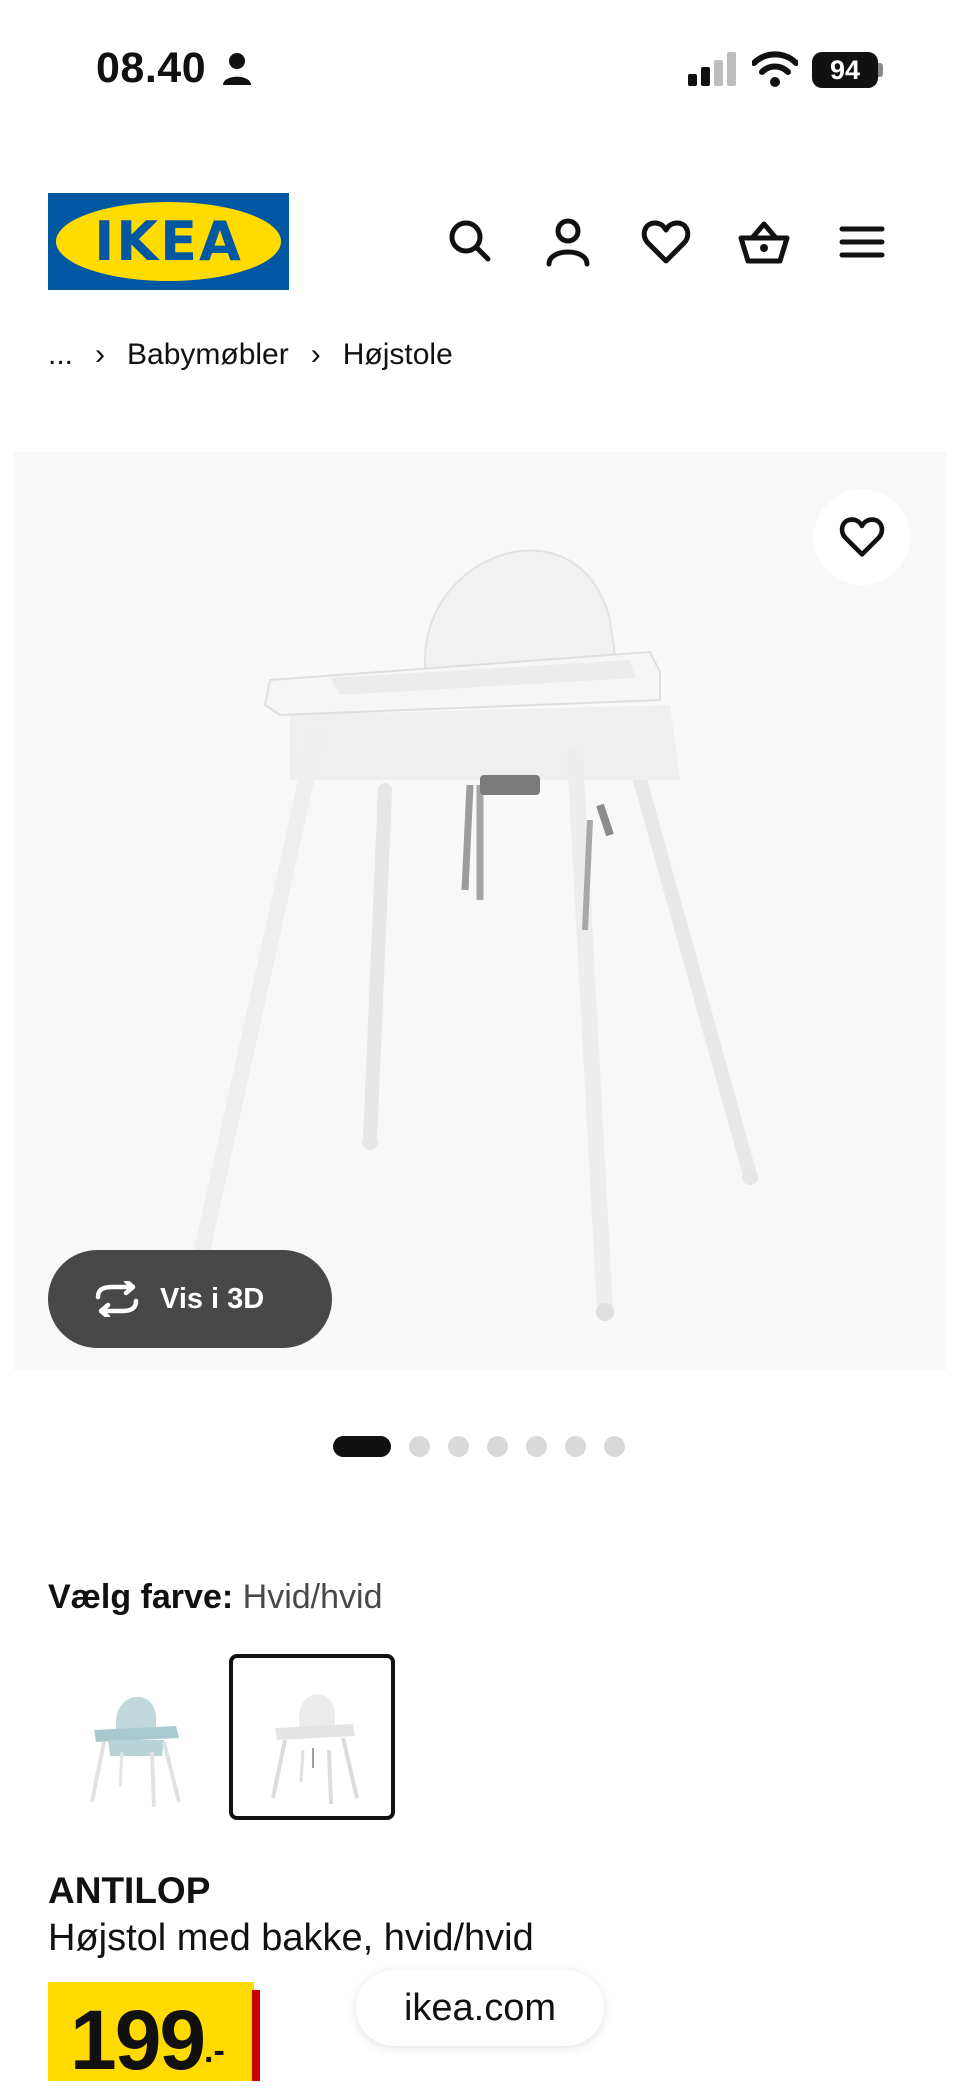  Describe the element at coordinates (862, 242) in the screenshot. I see `menu-icon` at that location.